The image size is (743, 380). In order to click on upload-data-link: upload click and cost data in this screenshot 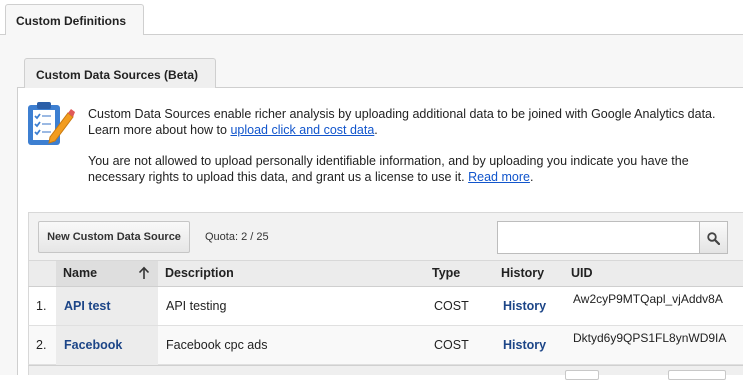, I will do `click(302, 130)`.